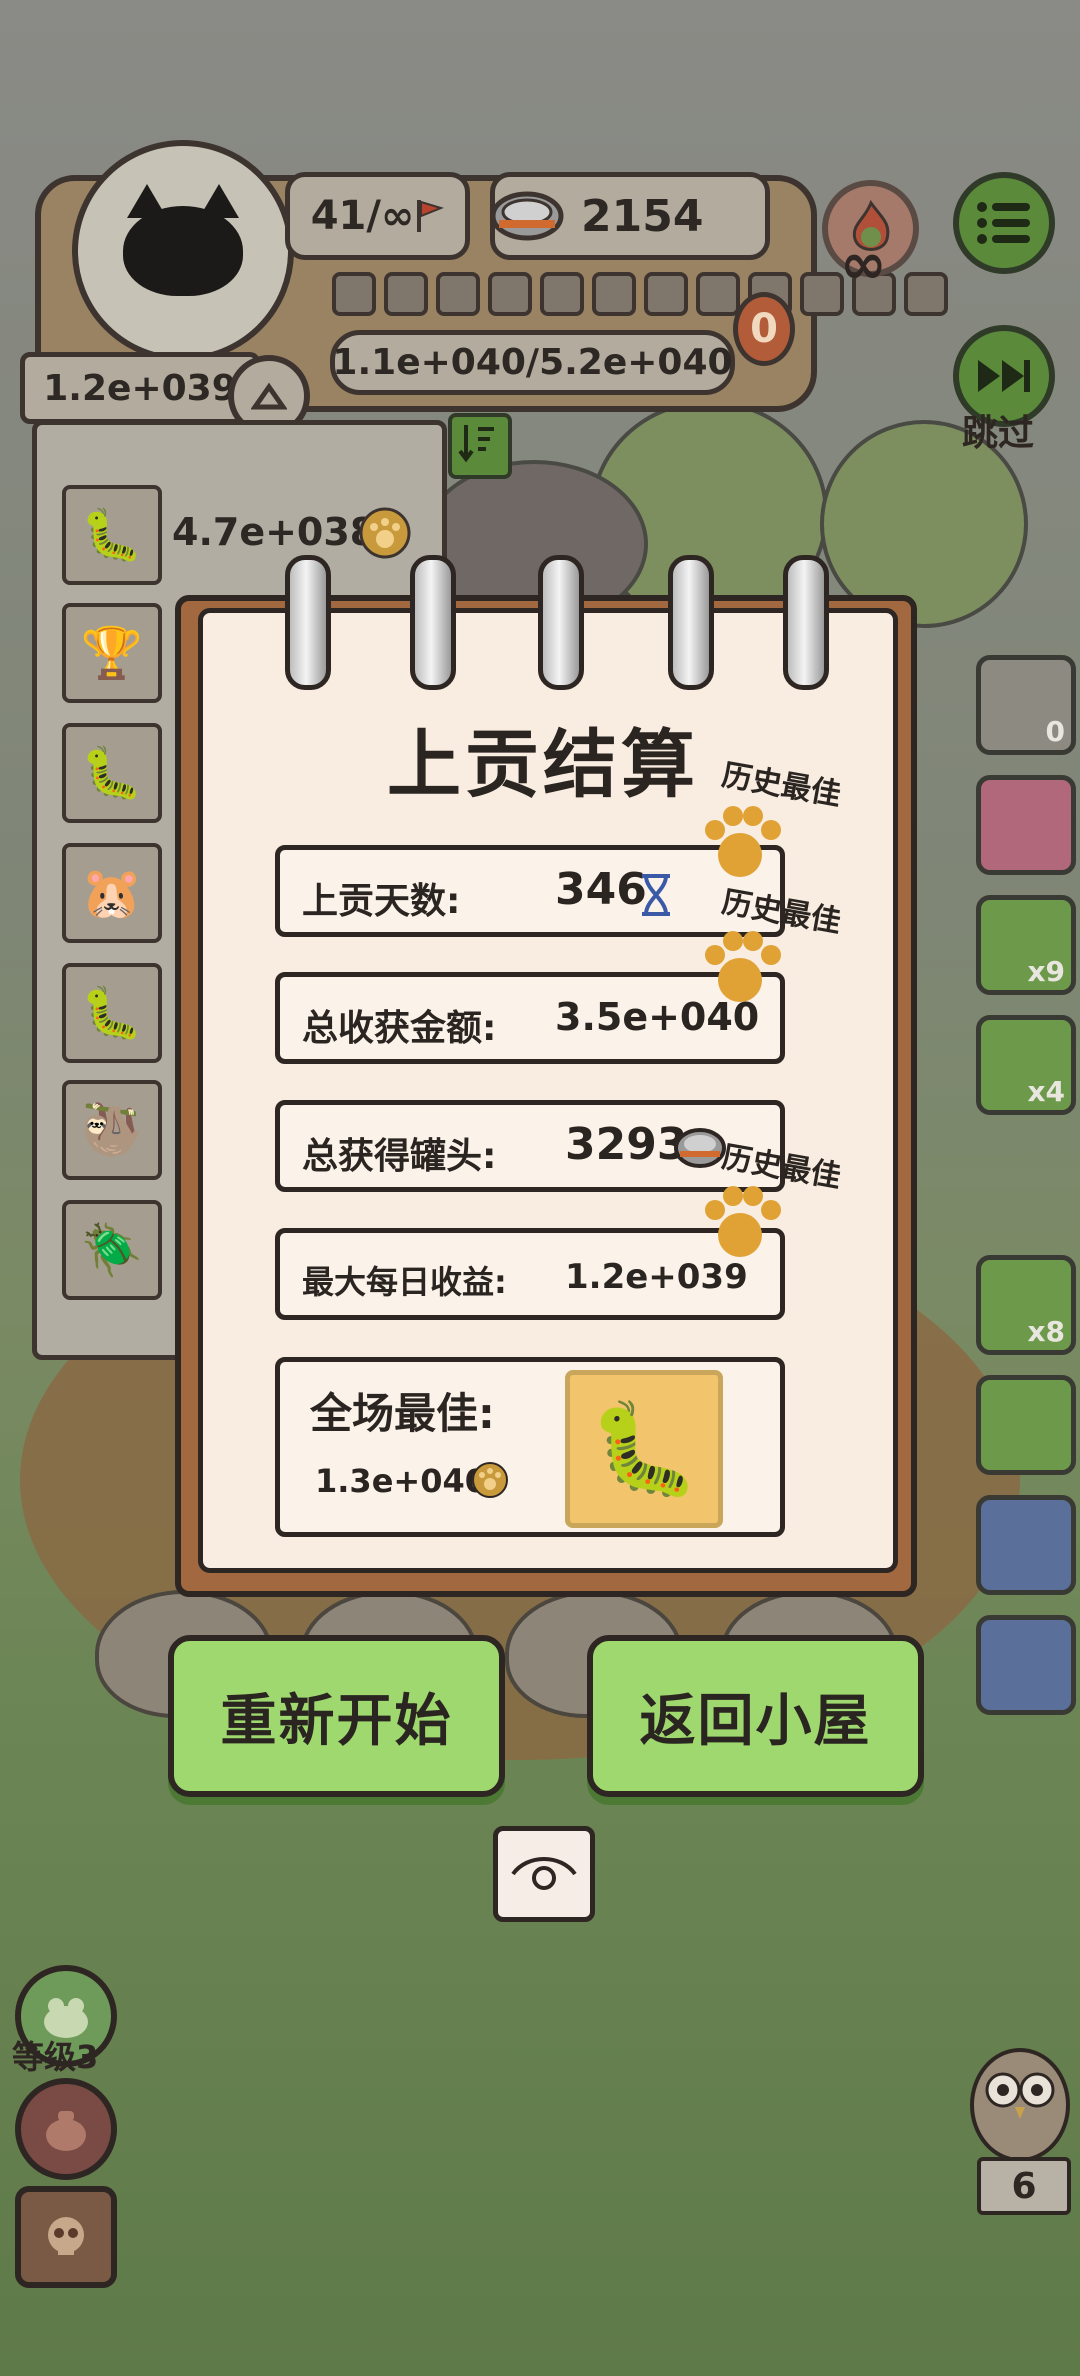  I want to click on list-icon, so click(1003, 223).